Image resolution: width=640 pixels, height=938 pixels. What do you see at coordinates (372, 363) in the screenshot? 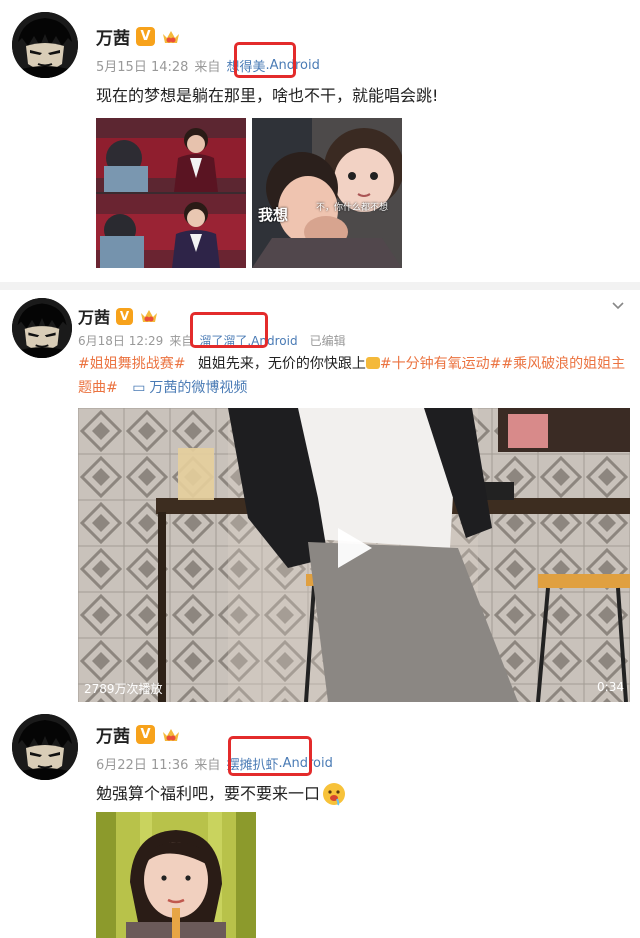
I see `hand-emoji-icon` at bounding box center [372, 363].